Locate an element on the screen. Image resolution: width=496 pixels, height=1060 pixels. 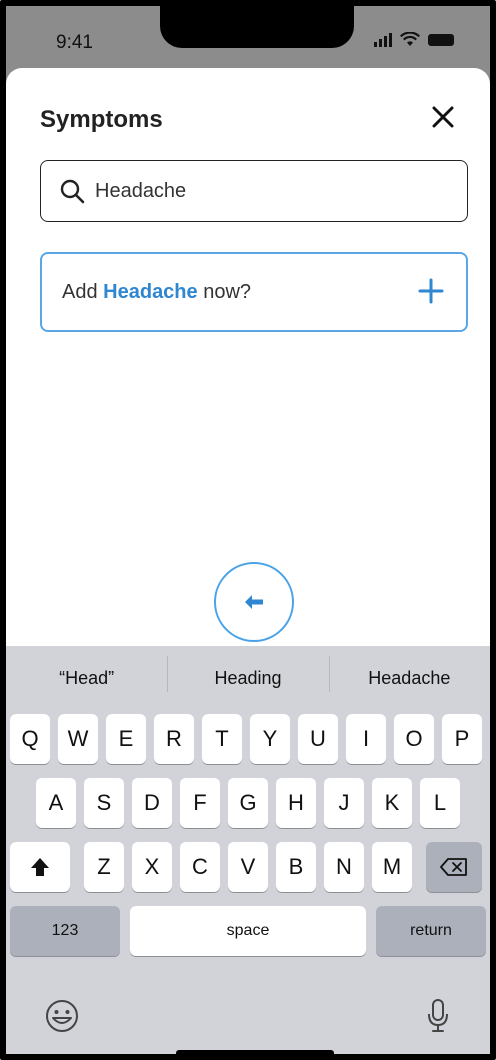
suggestion-bar: “Head” Heading Headache is located at coordinates (248, 678).